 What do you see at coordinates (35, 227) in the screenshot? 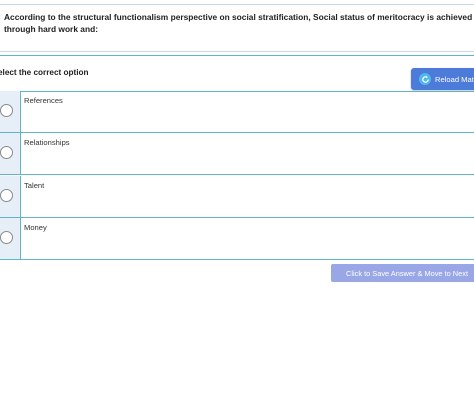
I see `option-label: Money` at bounding box center [35, 227].